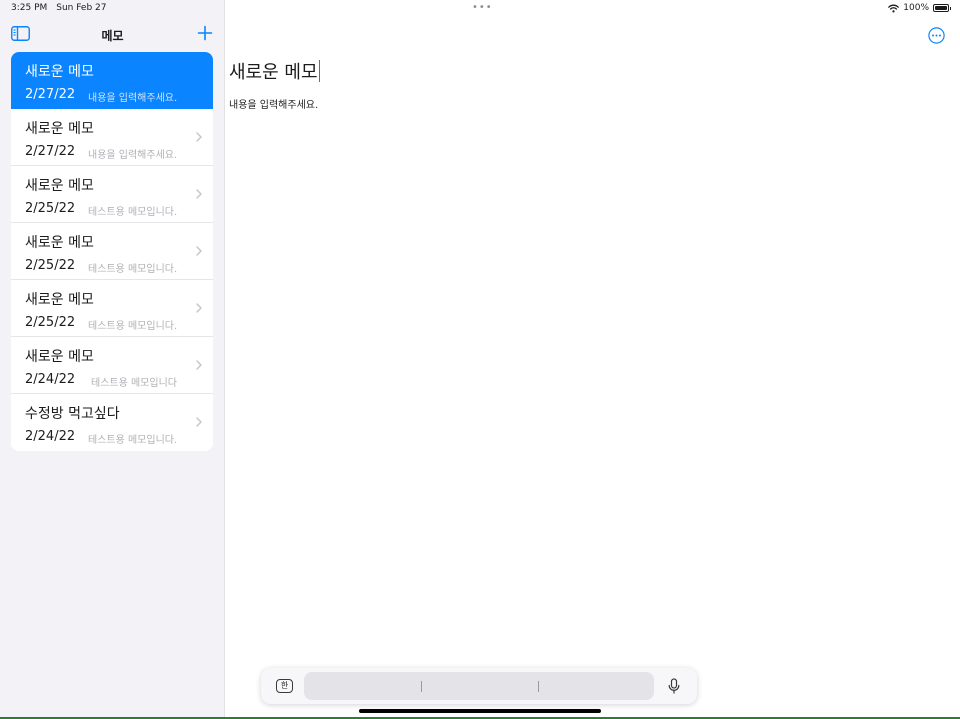 The height and width of the screenshot is (719, 960). What do you see at coordinates (273, 103) in the screenshot?
I see `note-body-field: 내용을 입력해주세요.` at bounding box center [273, 103].